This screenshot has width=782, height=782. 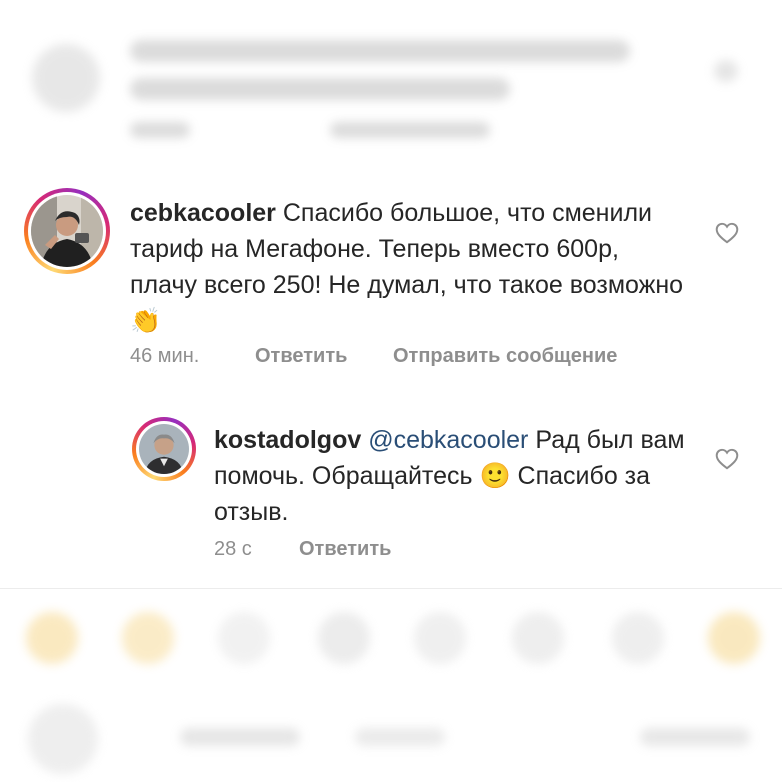 What do you see at coordinates (440, 638) in the screenshot?
I see `crying-laughing-emoji-icon` at bounding box center [440, 638].